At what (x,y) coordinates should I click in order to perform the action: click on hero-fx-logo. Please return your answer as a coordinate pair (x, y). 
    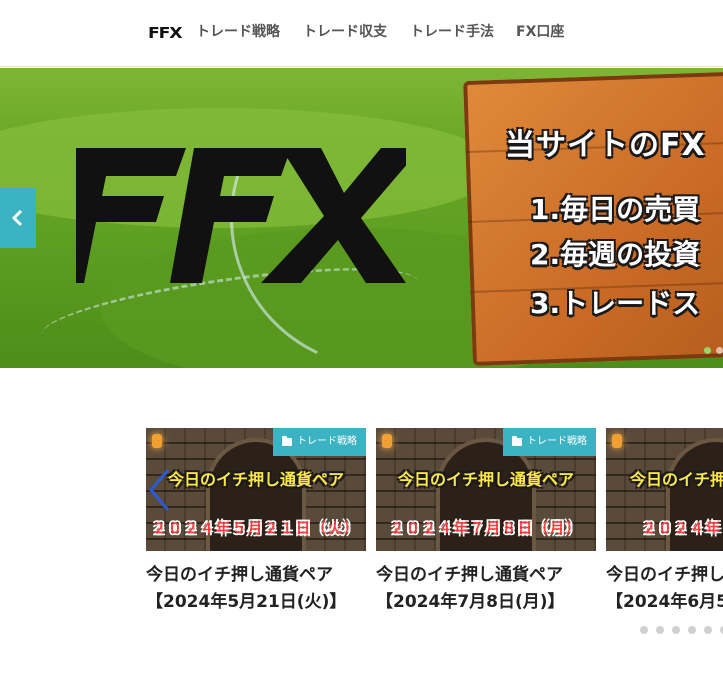
    Looking at the image, I should click on (241, 215).